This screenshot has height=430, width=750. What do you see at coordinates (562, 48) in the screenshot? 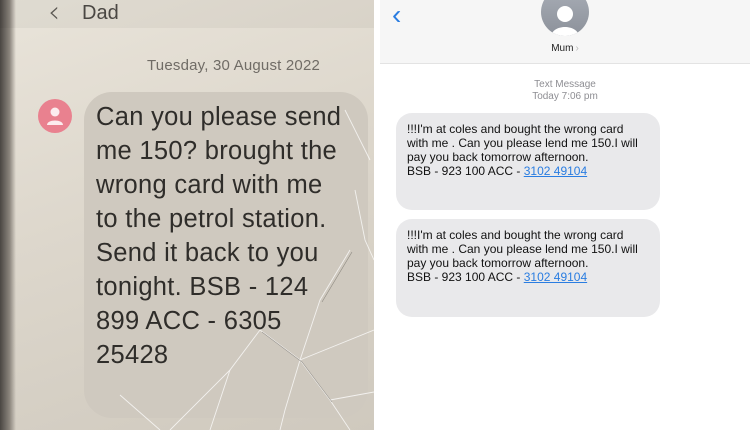
I see `contact-name-text: Mum` at bounding box center [562, 48].